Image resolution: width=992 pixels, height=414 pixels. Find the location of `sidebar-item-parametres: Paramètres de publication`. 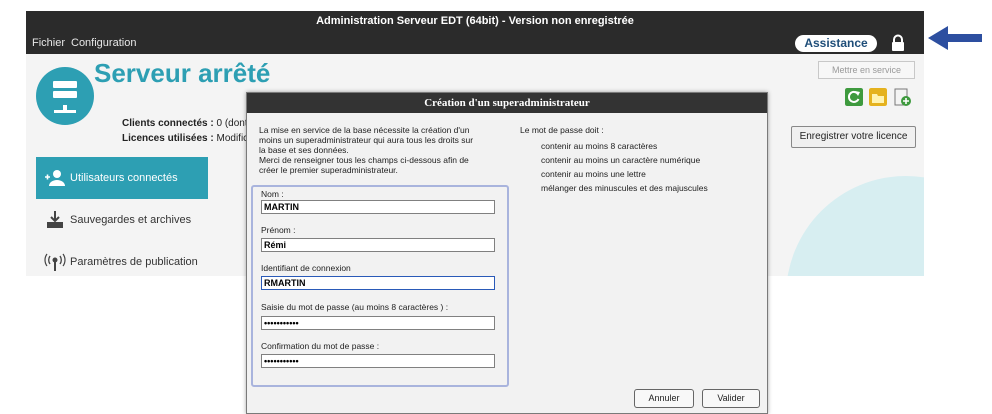

sidebar-item-parametres: Paramètres de publication is located at coordinates (122, 258).